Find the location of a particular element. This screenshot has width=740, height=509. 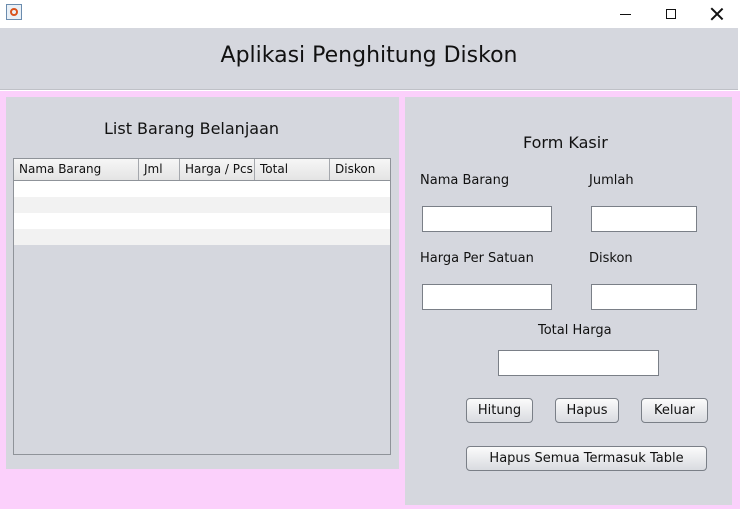

total-harga-input is located at coordinates (578, 363).